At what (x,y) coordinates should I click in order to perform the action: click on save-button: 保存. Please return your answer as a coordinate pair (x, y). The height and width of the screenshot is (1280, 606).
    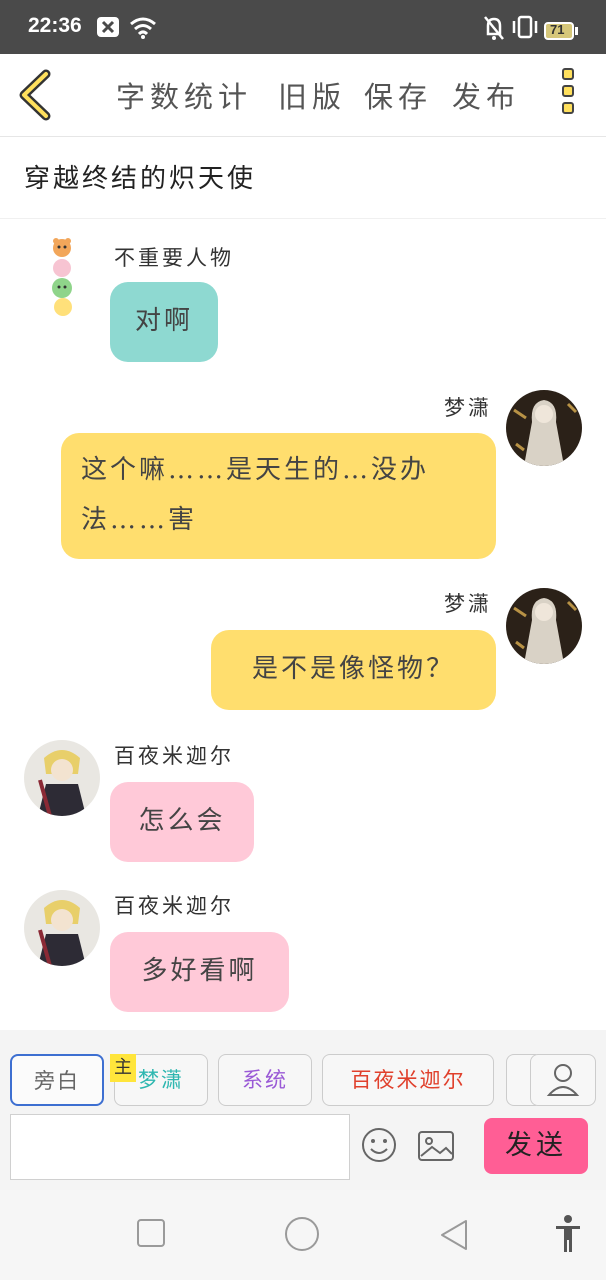
    Looking at the image, I should click on (398, 95).